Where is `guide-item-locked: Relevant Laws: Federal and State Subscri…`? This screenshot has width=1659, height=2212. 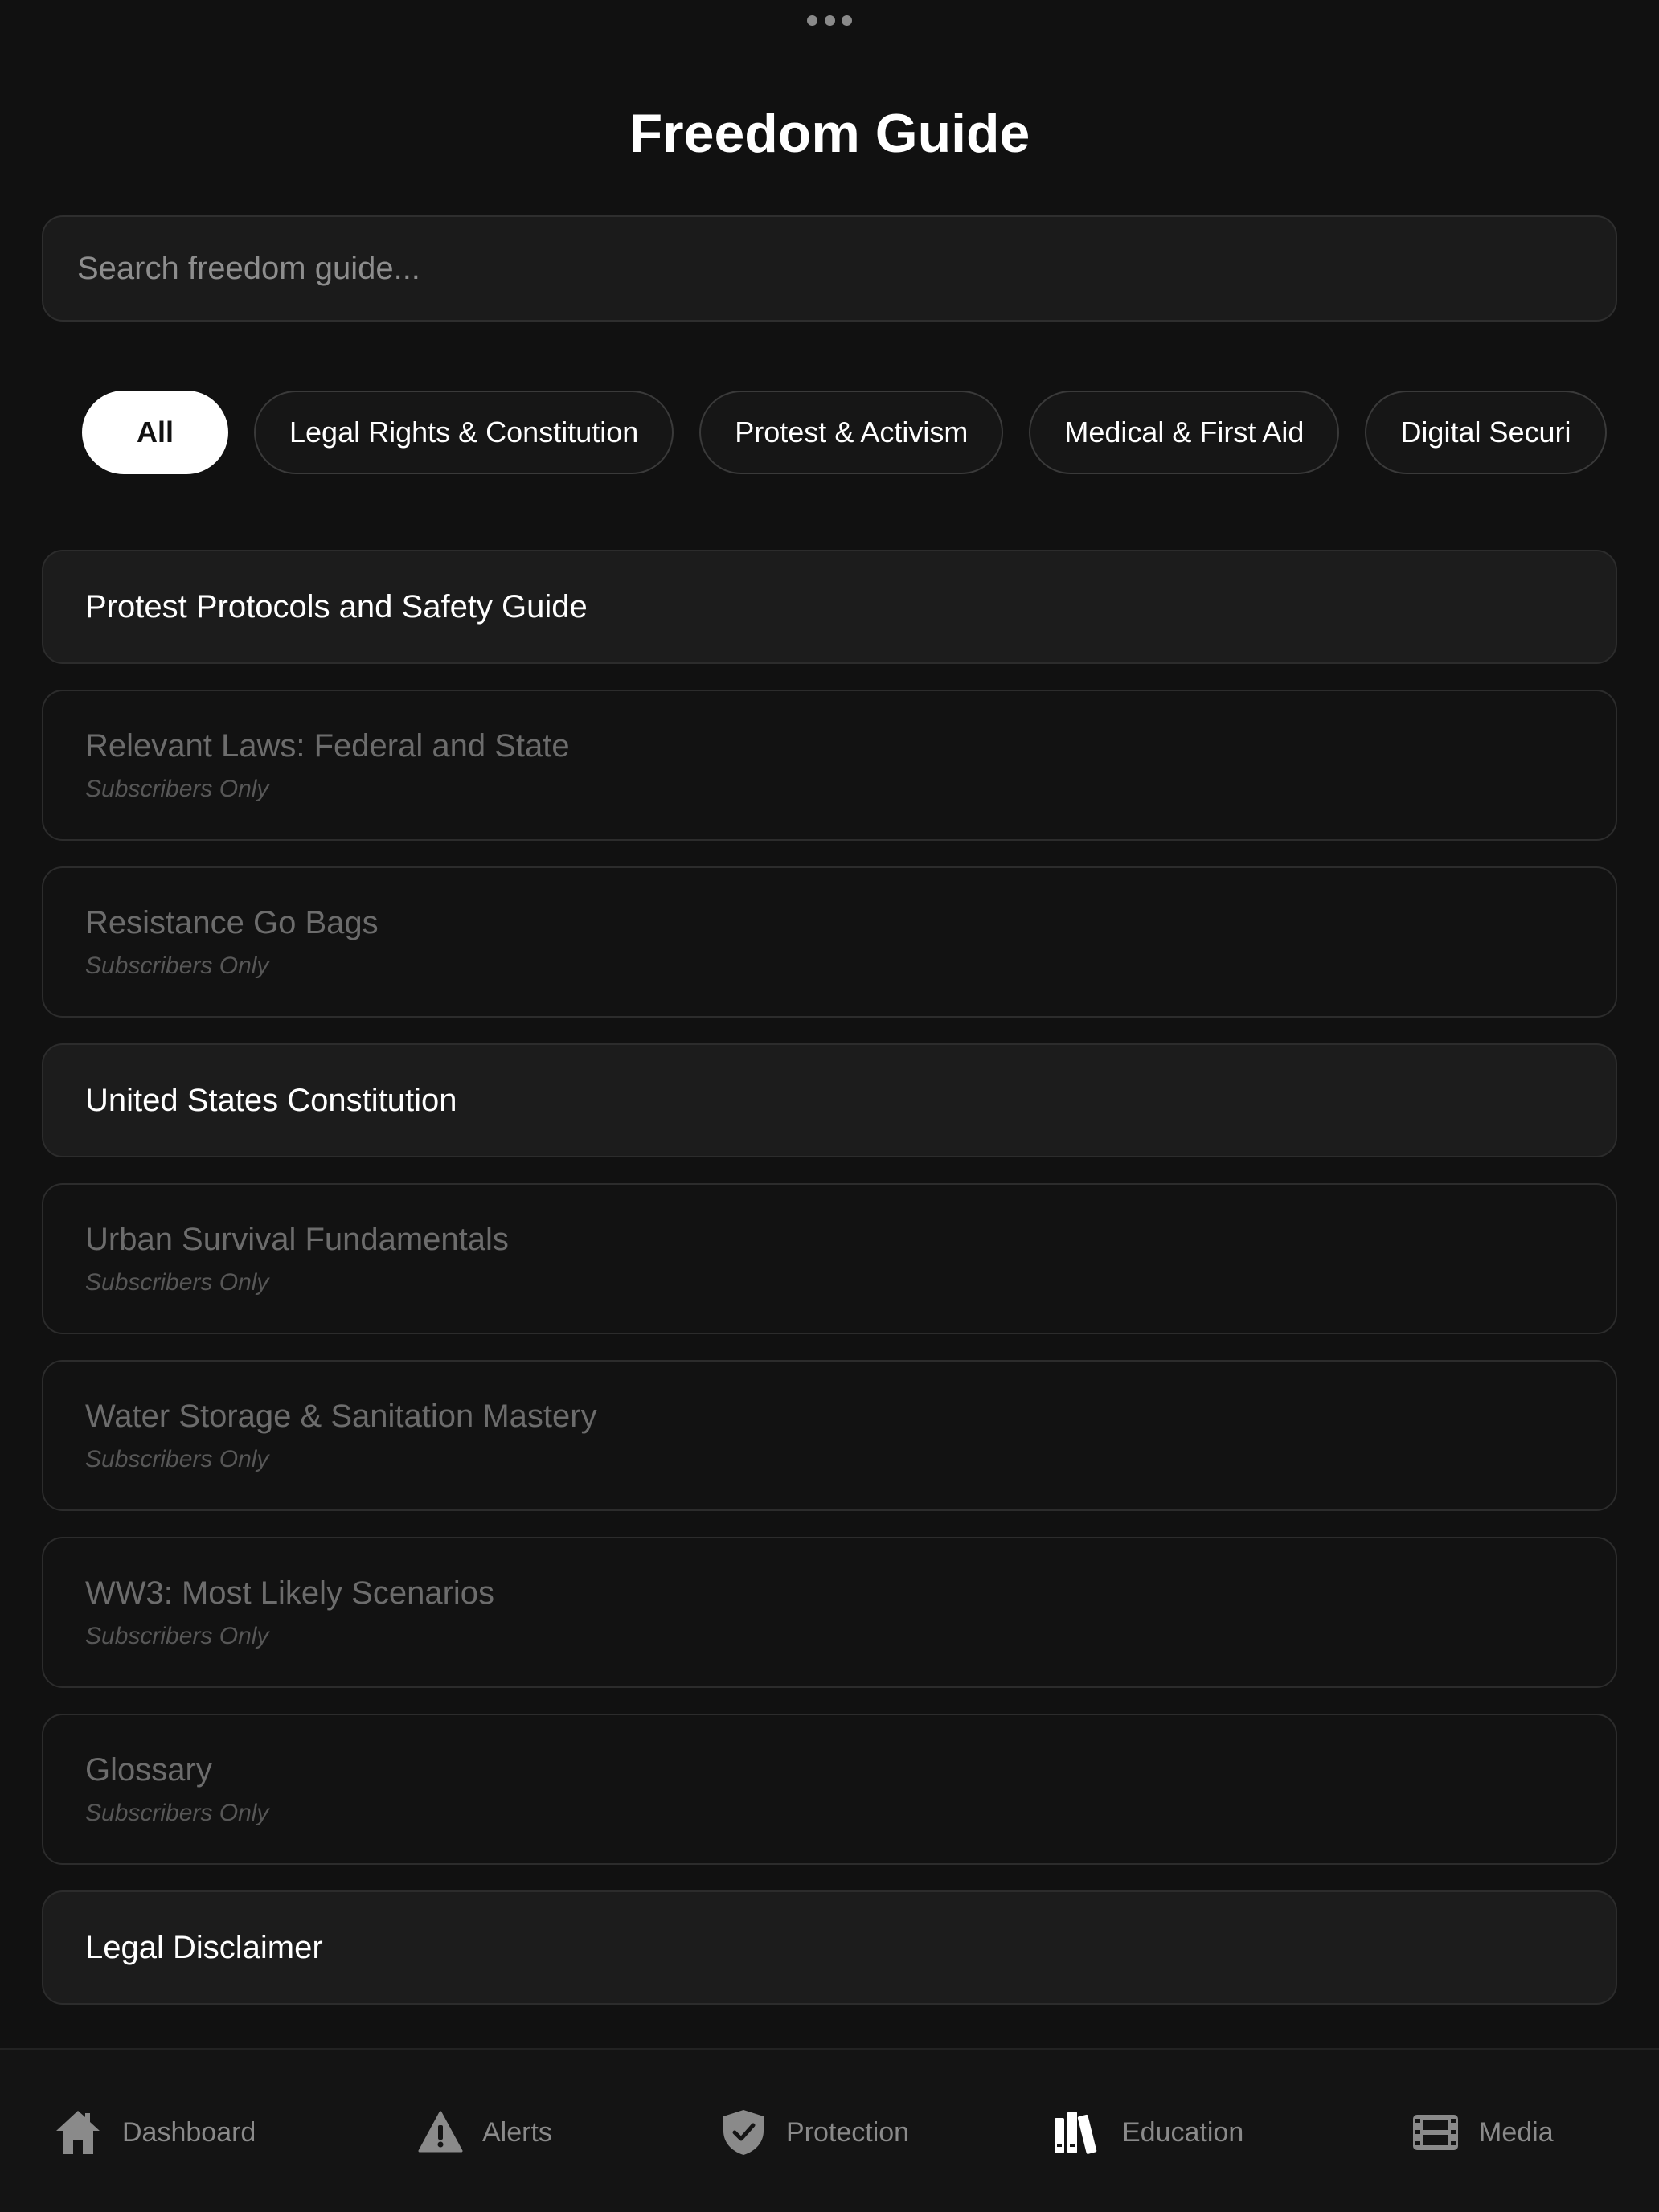 guide-item-locked: Relevant Laws: Federal and State Subscri… is located at coordinates (829, 765).